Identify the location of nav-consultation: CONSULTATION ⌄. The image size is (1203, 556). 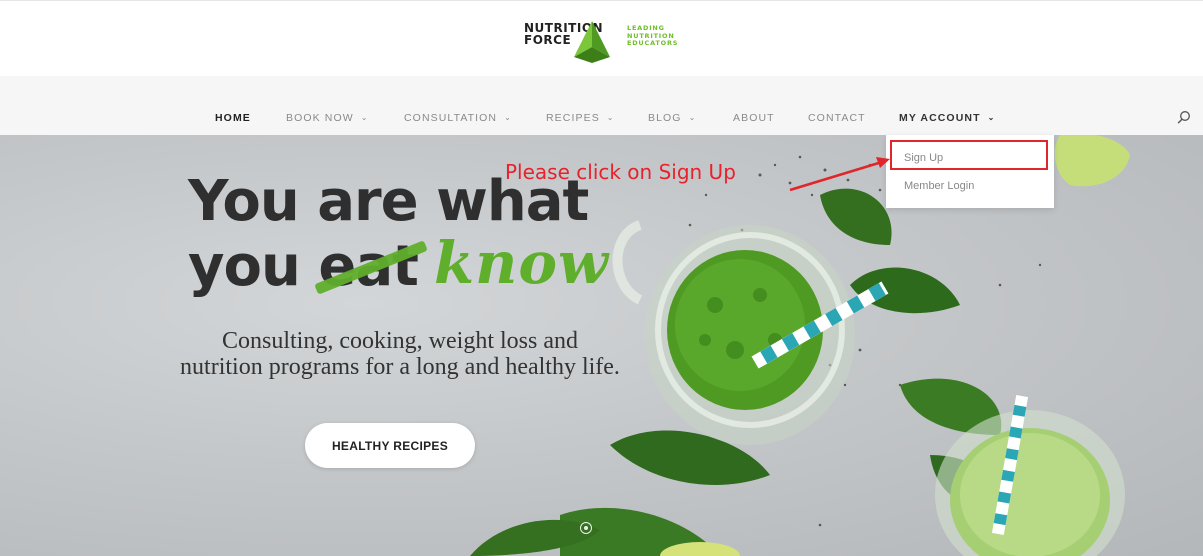
(458, 118).